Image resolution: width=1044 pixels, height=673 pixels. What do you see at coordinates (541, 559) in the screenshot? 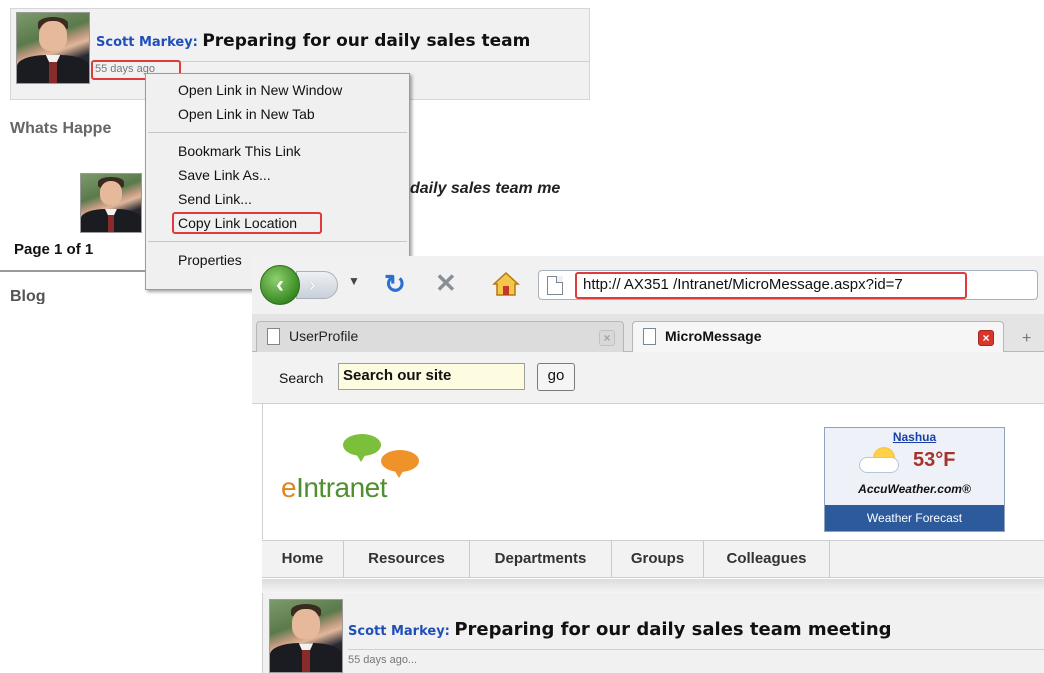
I see `nav-item-departments: Departments` at bounding box center [541, 559].